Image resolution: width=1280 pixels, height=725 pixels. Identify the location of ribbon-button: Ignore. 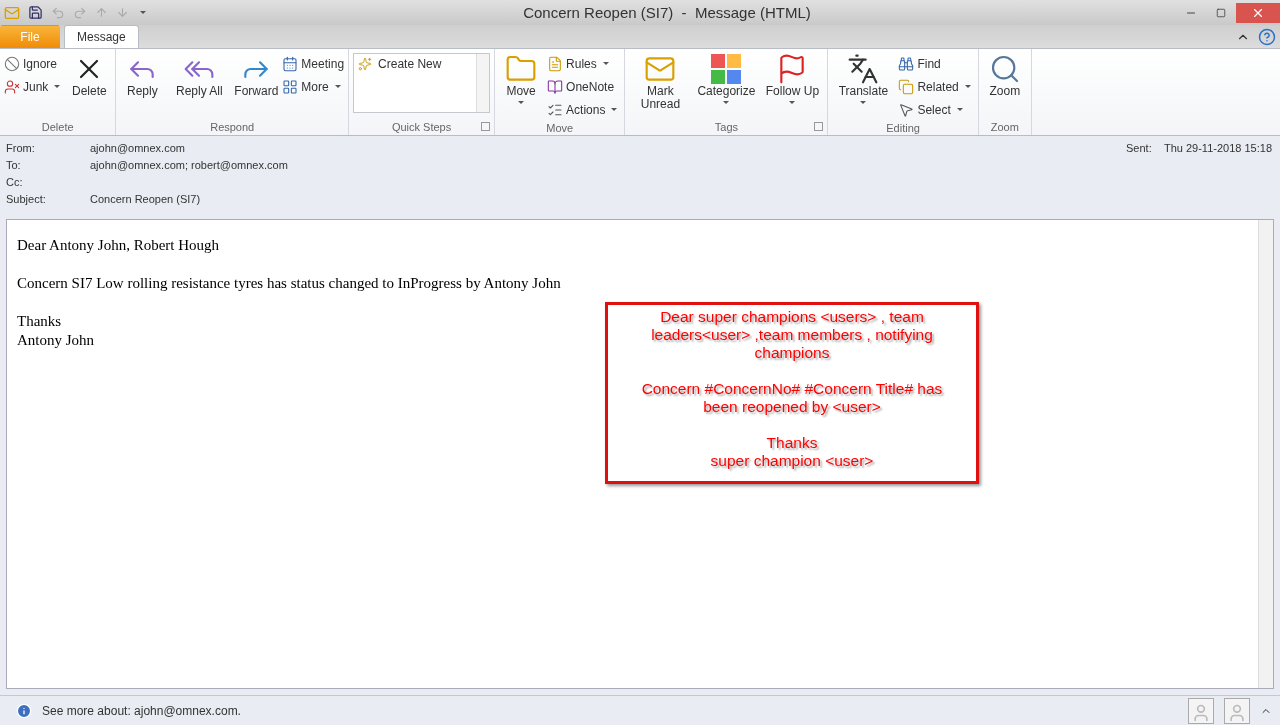
(34, 63).